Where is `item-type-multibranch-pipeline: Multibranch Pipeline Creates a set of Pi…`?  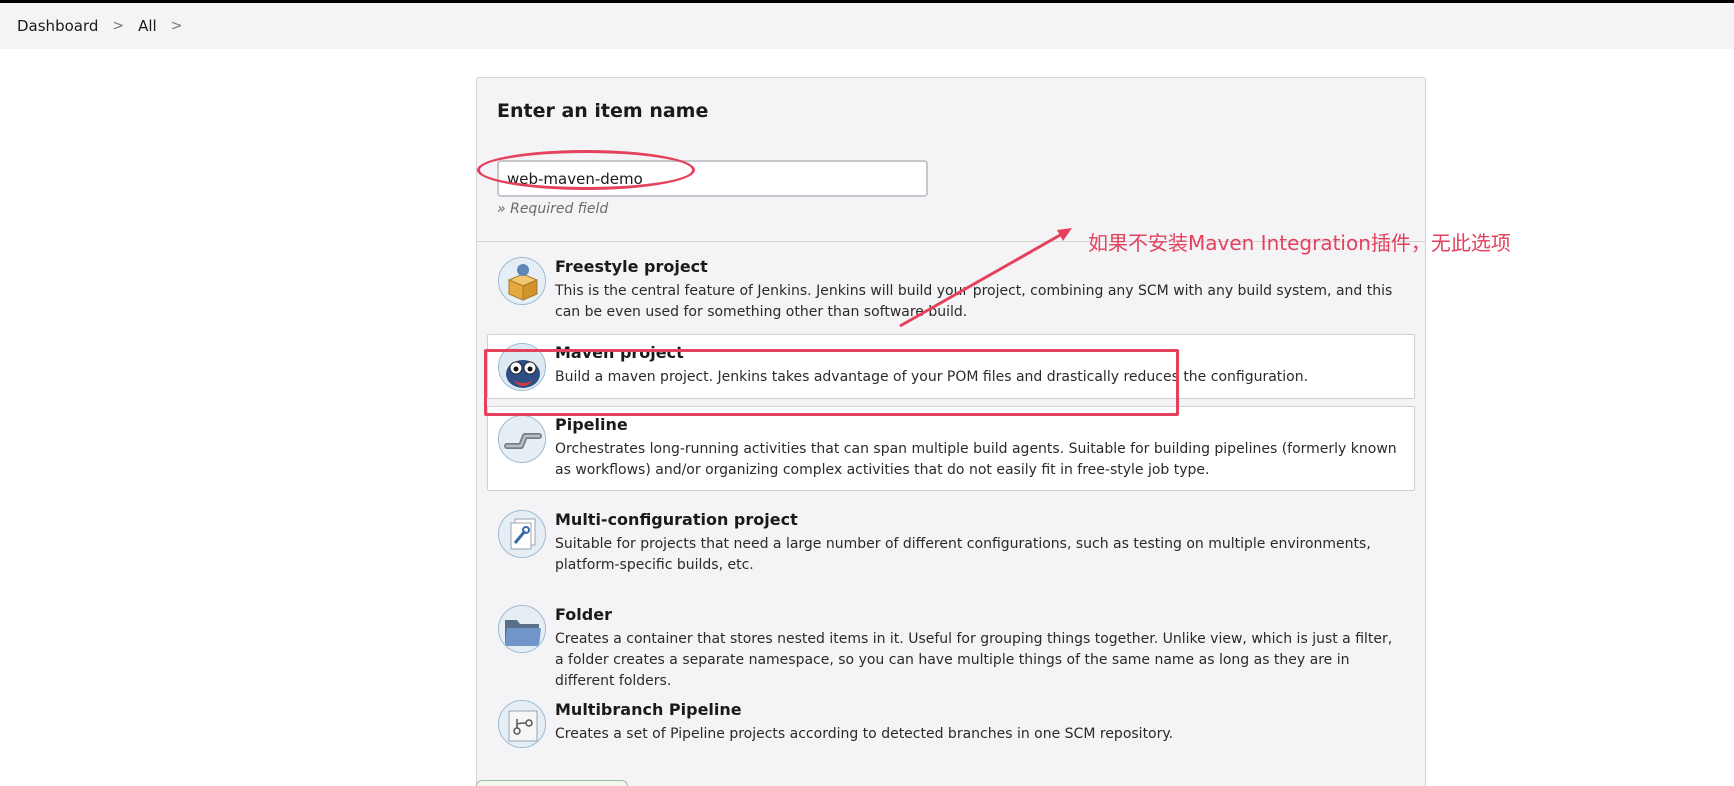
item-type-multibranch-pipeline: Multibranch Pipeline Creates a set of Pi… is located at coordinates (951, 722).